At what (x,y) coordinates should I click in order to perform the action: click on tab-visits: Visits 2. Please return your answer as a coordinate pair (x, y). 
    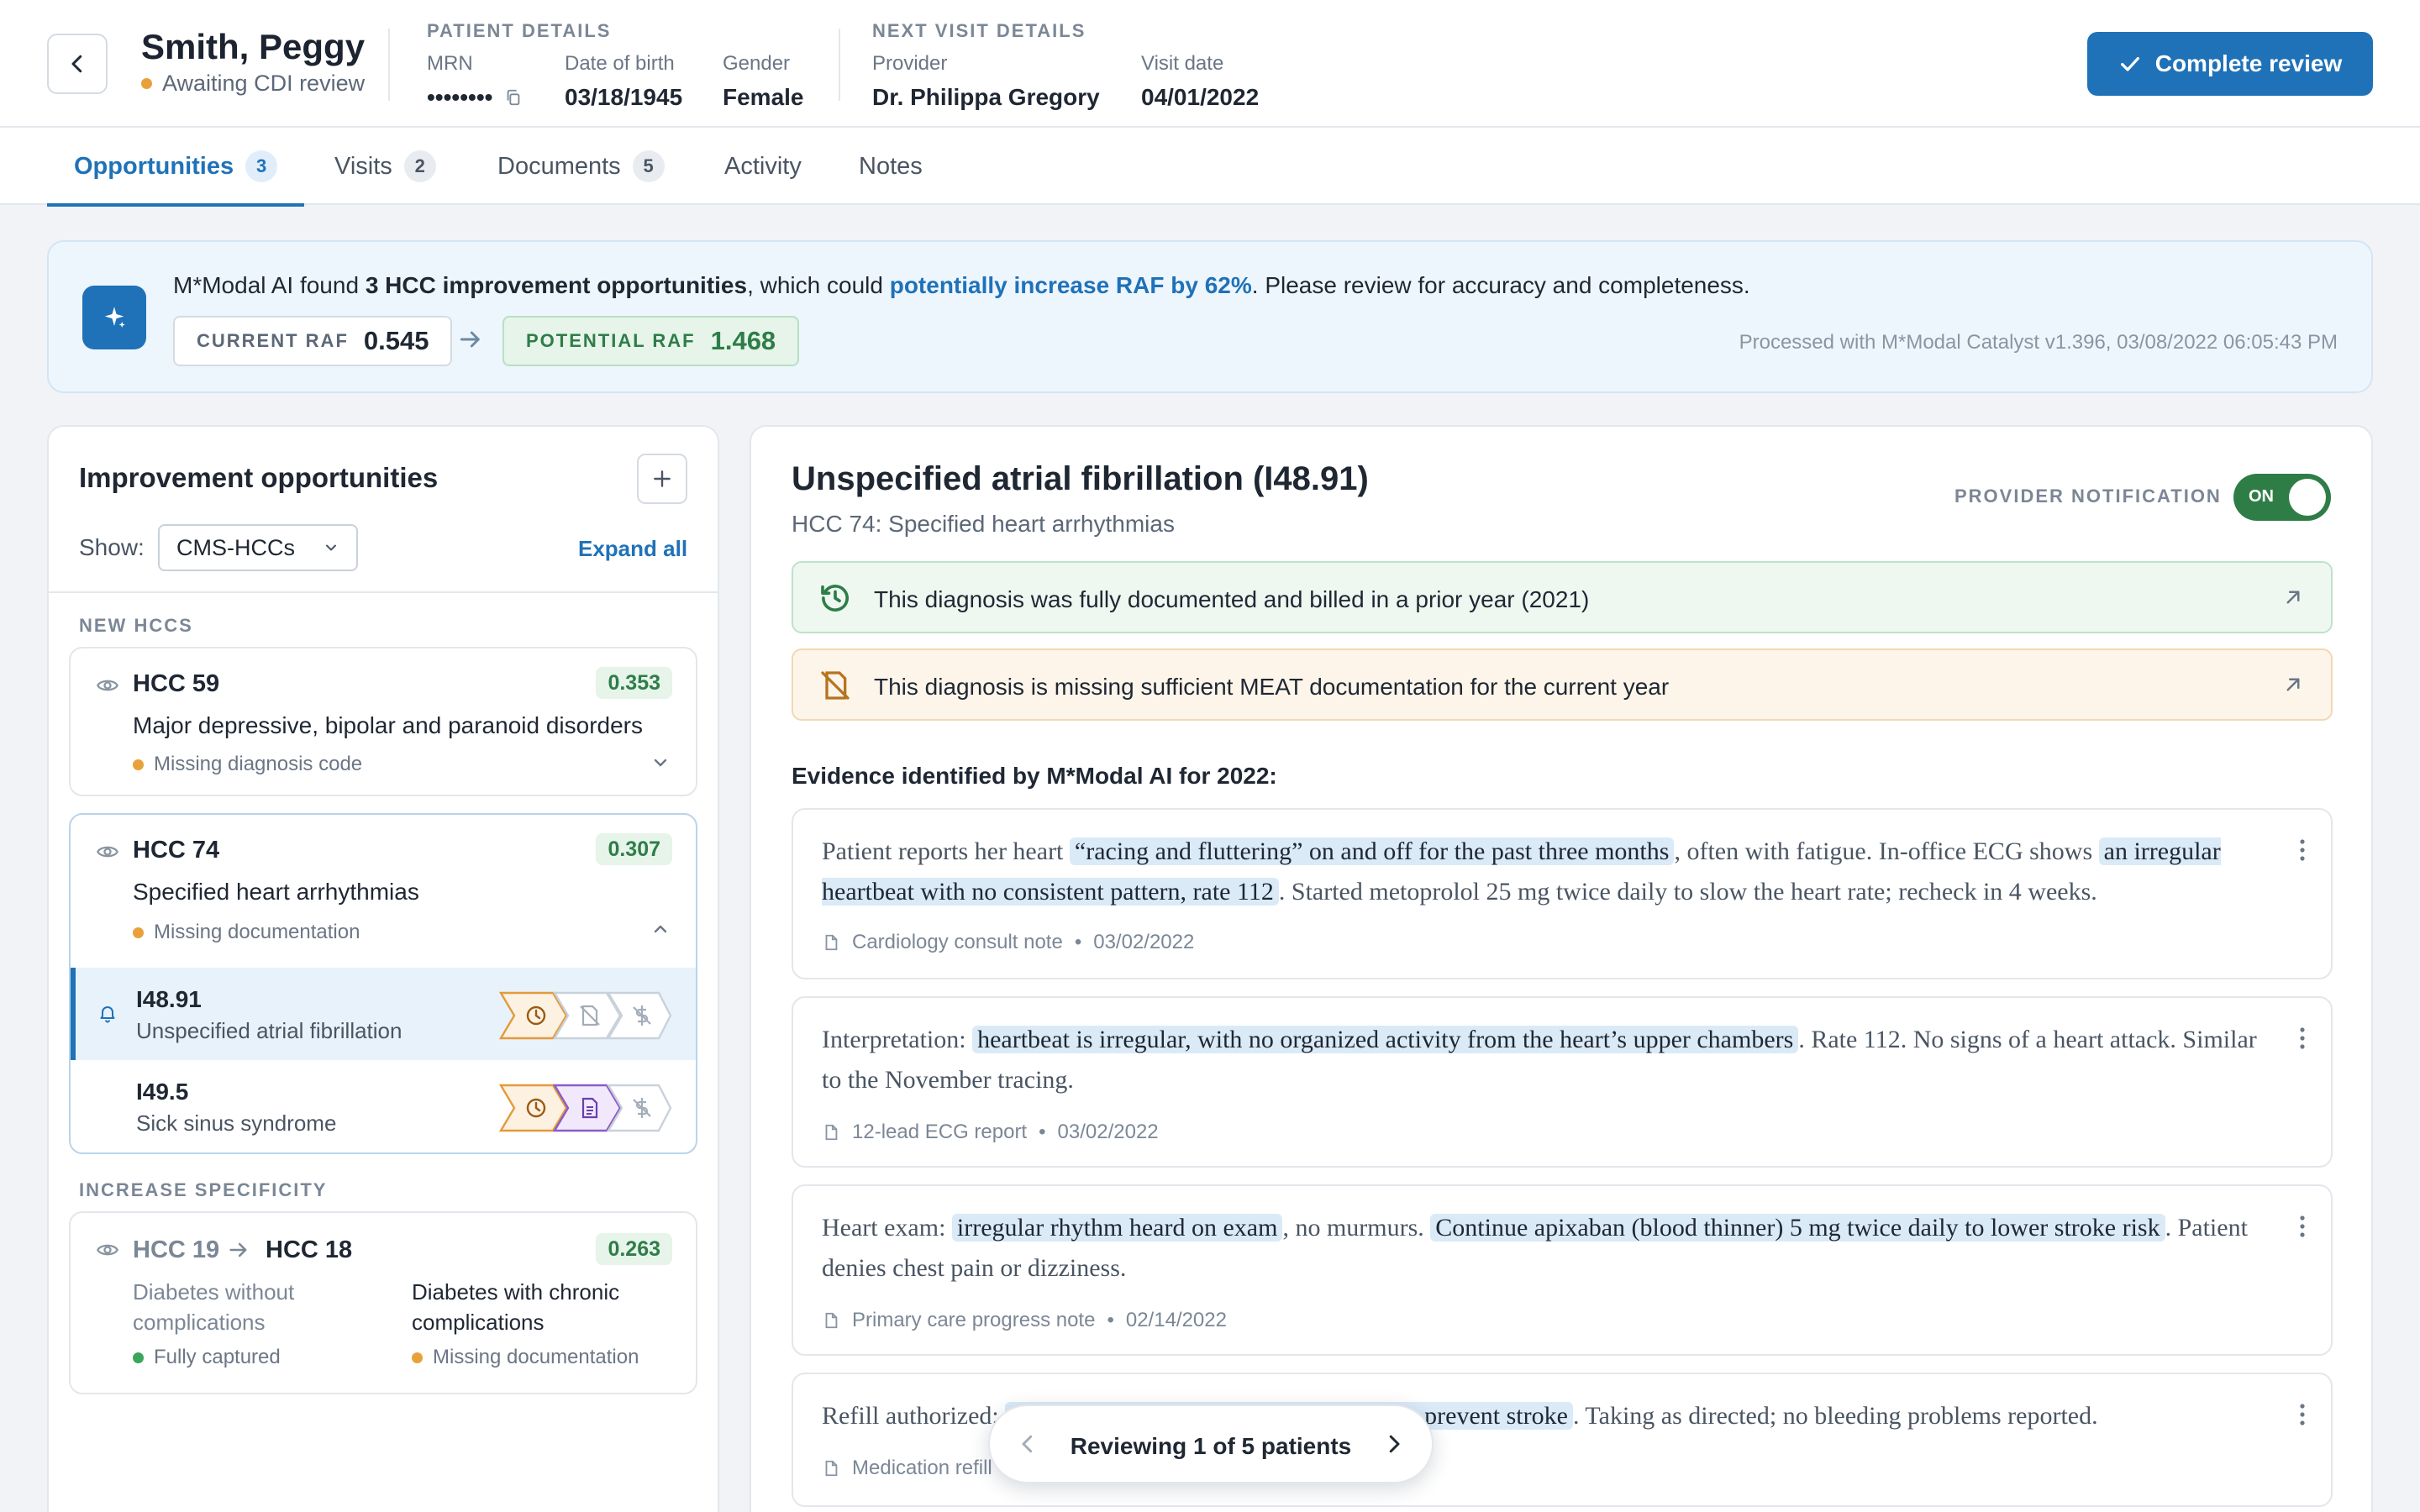
    Looking at the image, I should click on (385, 166).